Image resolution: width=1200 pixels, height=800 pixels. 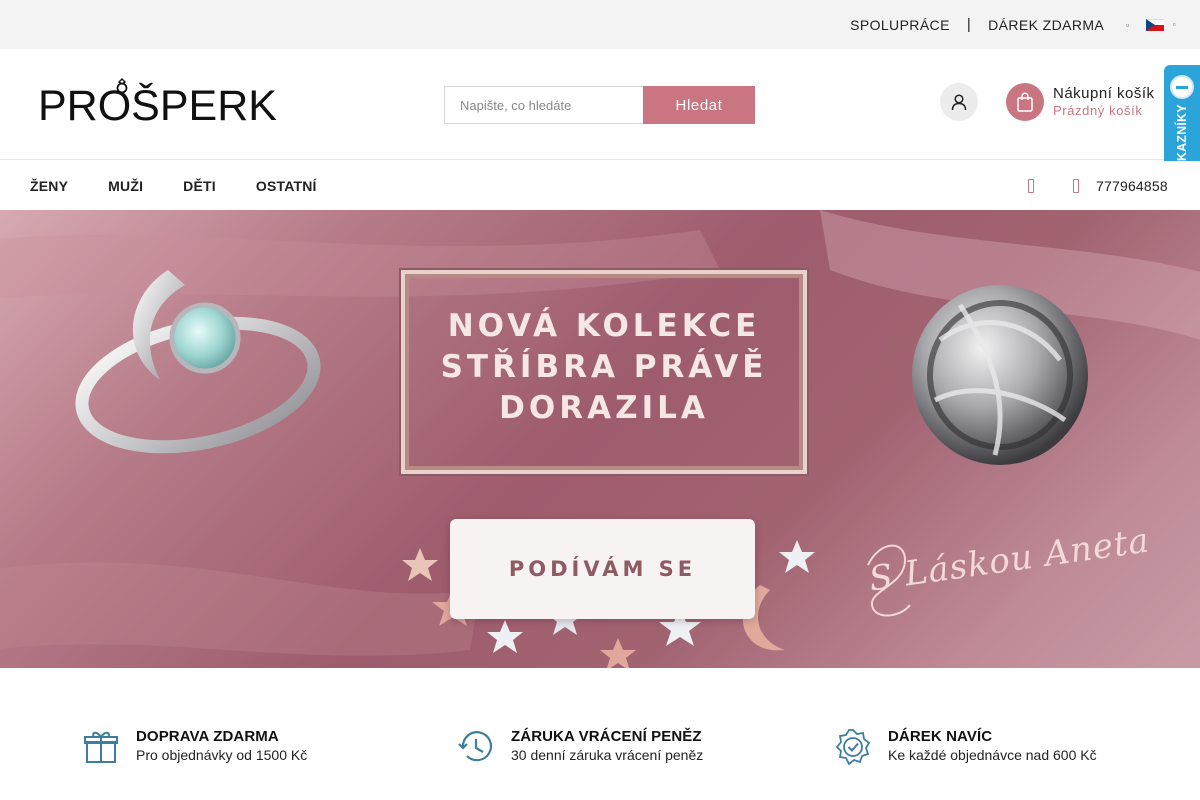 I want to click on link-spoluprace: SPOLUPRÁCE, so click(x=900, y=25).